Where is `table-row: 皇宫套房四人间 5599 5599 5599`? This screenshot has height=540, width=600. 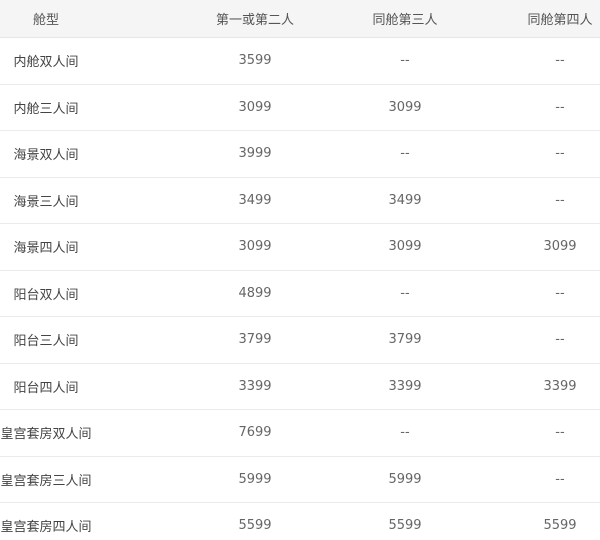 table-row: 皇宫套房四人间 5599 5599 5599 is located at coordinates (300, 521).